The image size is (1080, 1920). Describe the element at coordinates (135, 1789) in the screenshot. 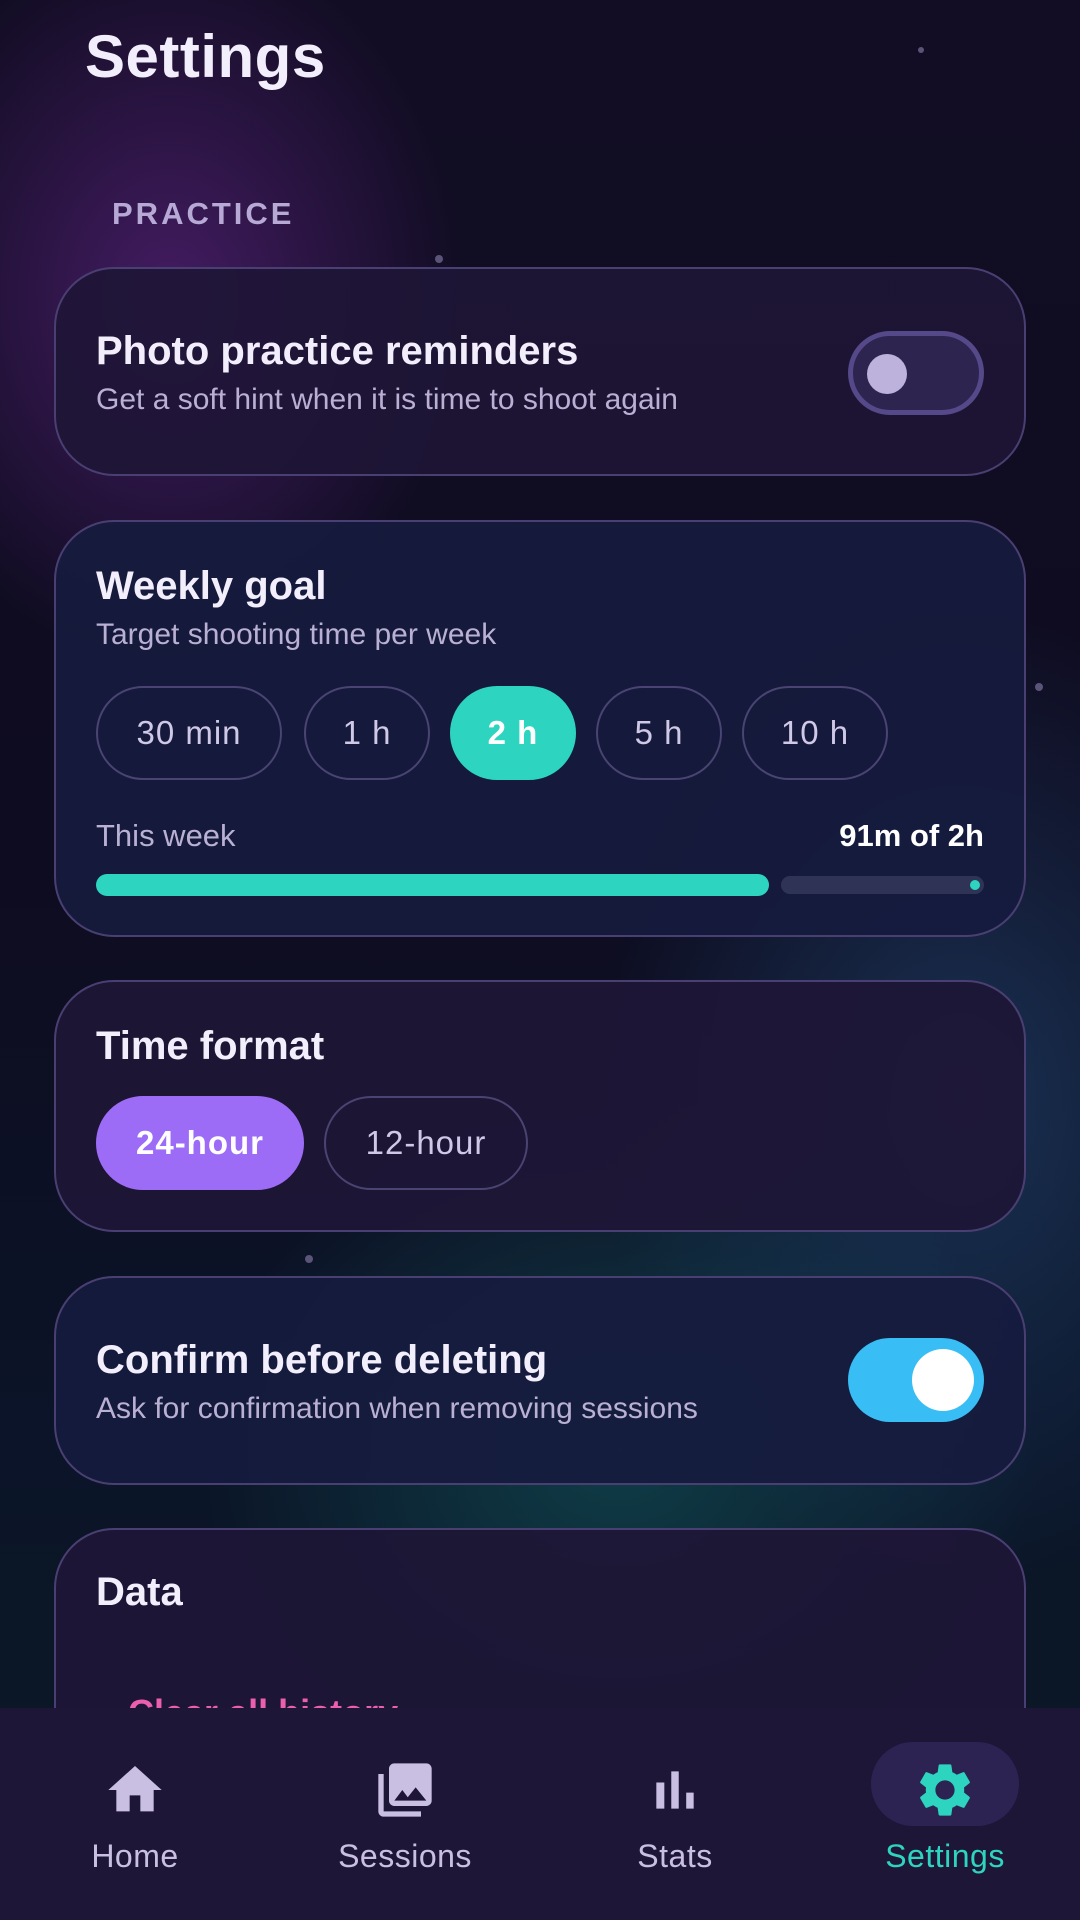

I see `home-icon` at that location.